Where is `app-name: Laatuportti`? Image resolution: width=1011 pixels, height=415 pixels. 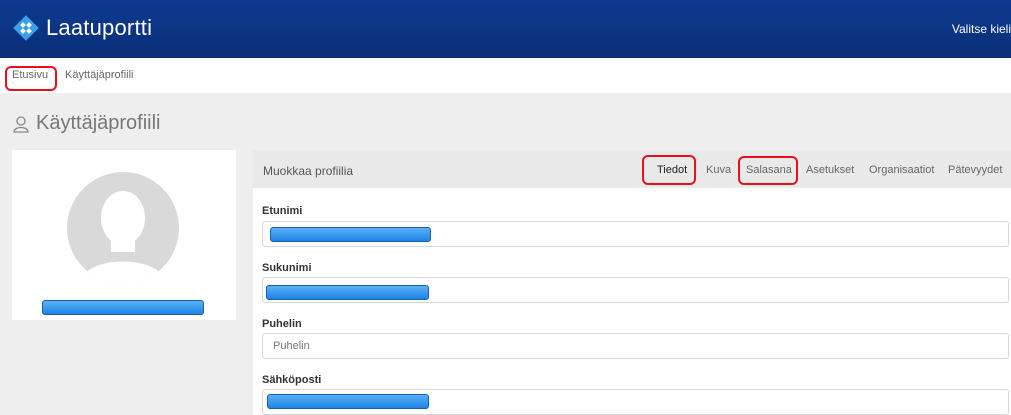 app-name: Laatuportti is located at coordinates (99, 27).